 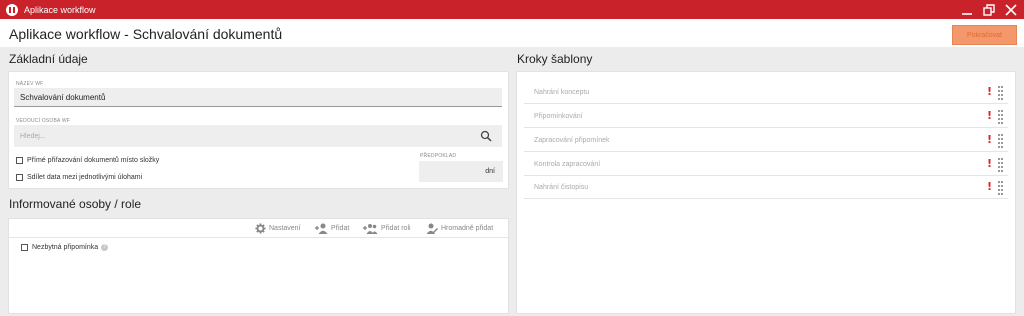 I want to click on settings-label: Nastavení, so click(x=285, y=228).